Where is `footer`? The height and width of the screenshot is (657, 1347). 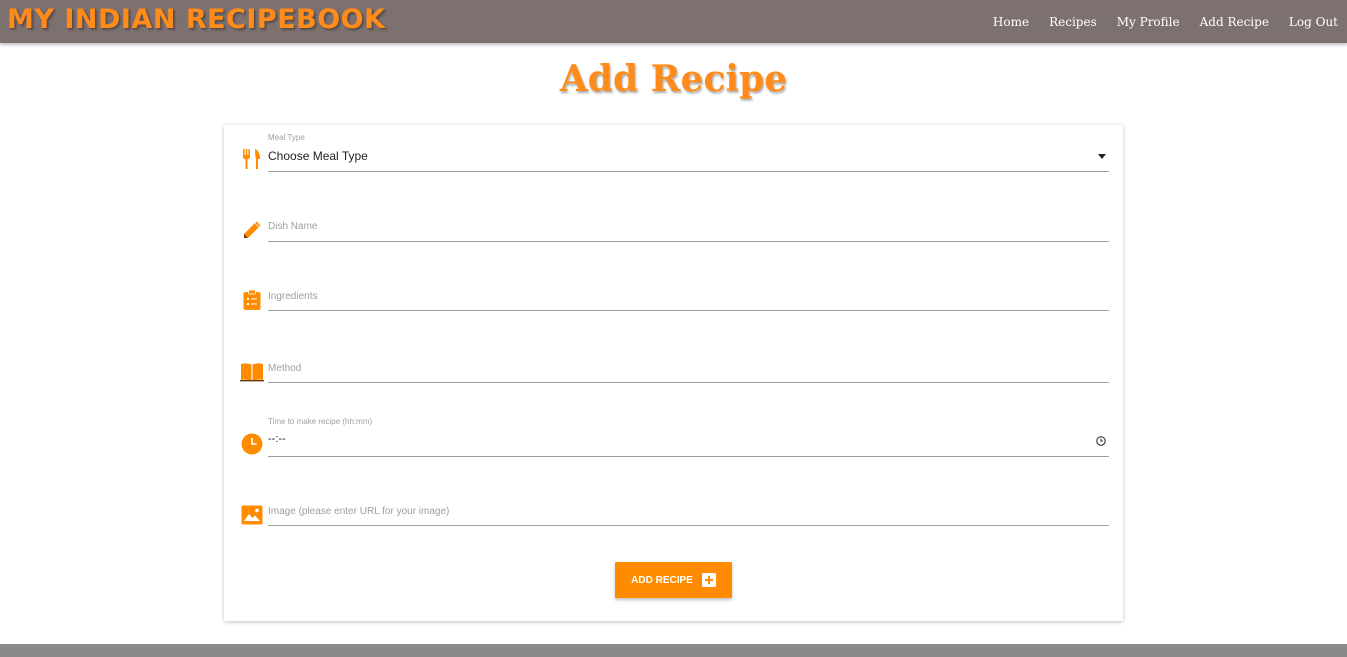 footer is located at coordinates (673, 650).